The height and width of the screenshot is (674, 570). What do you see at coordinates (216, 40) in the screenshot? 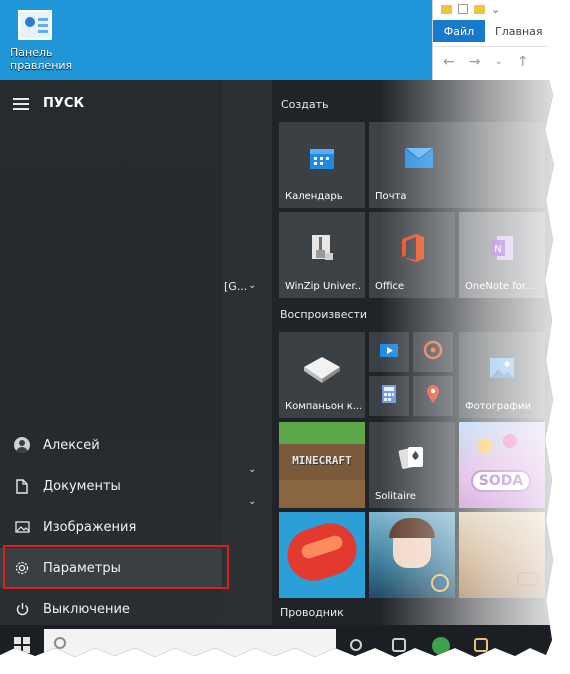
I see `desktop: Панель правления` at bounding box center [216, 40].